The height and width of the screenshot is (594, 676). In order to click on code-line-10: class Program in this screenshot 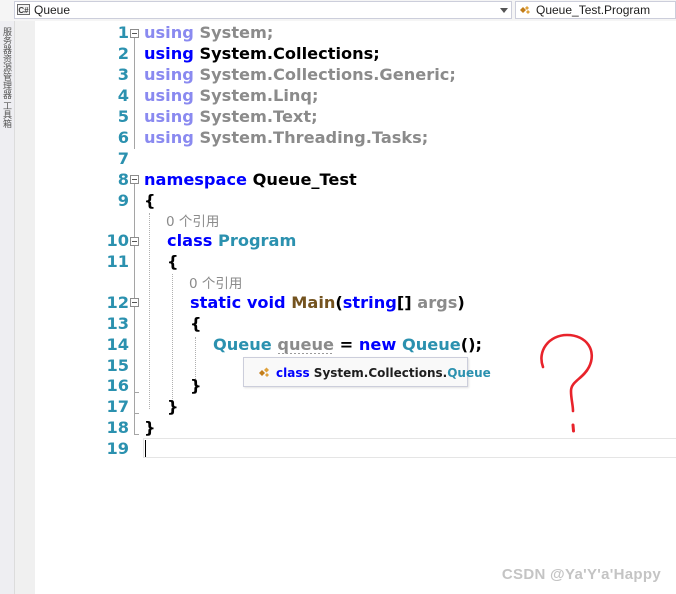, I will do `click(232, 240)`.